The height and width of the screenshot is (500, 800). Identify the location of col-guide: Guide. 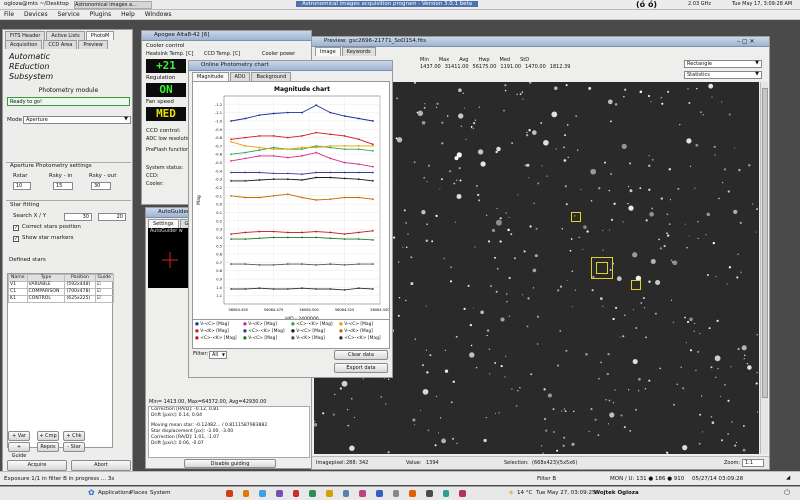
(104, 278).